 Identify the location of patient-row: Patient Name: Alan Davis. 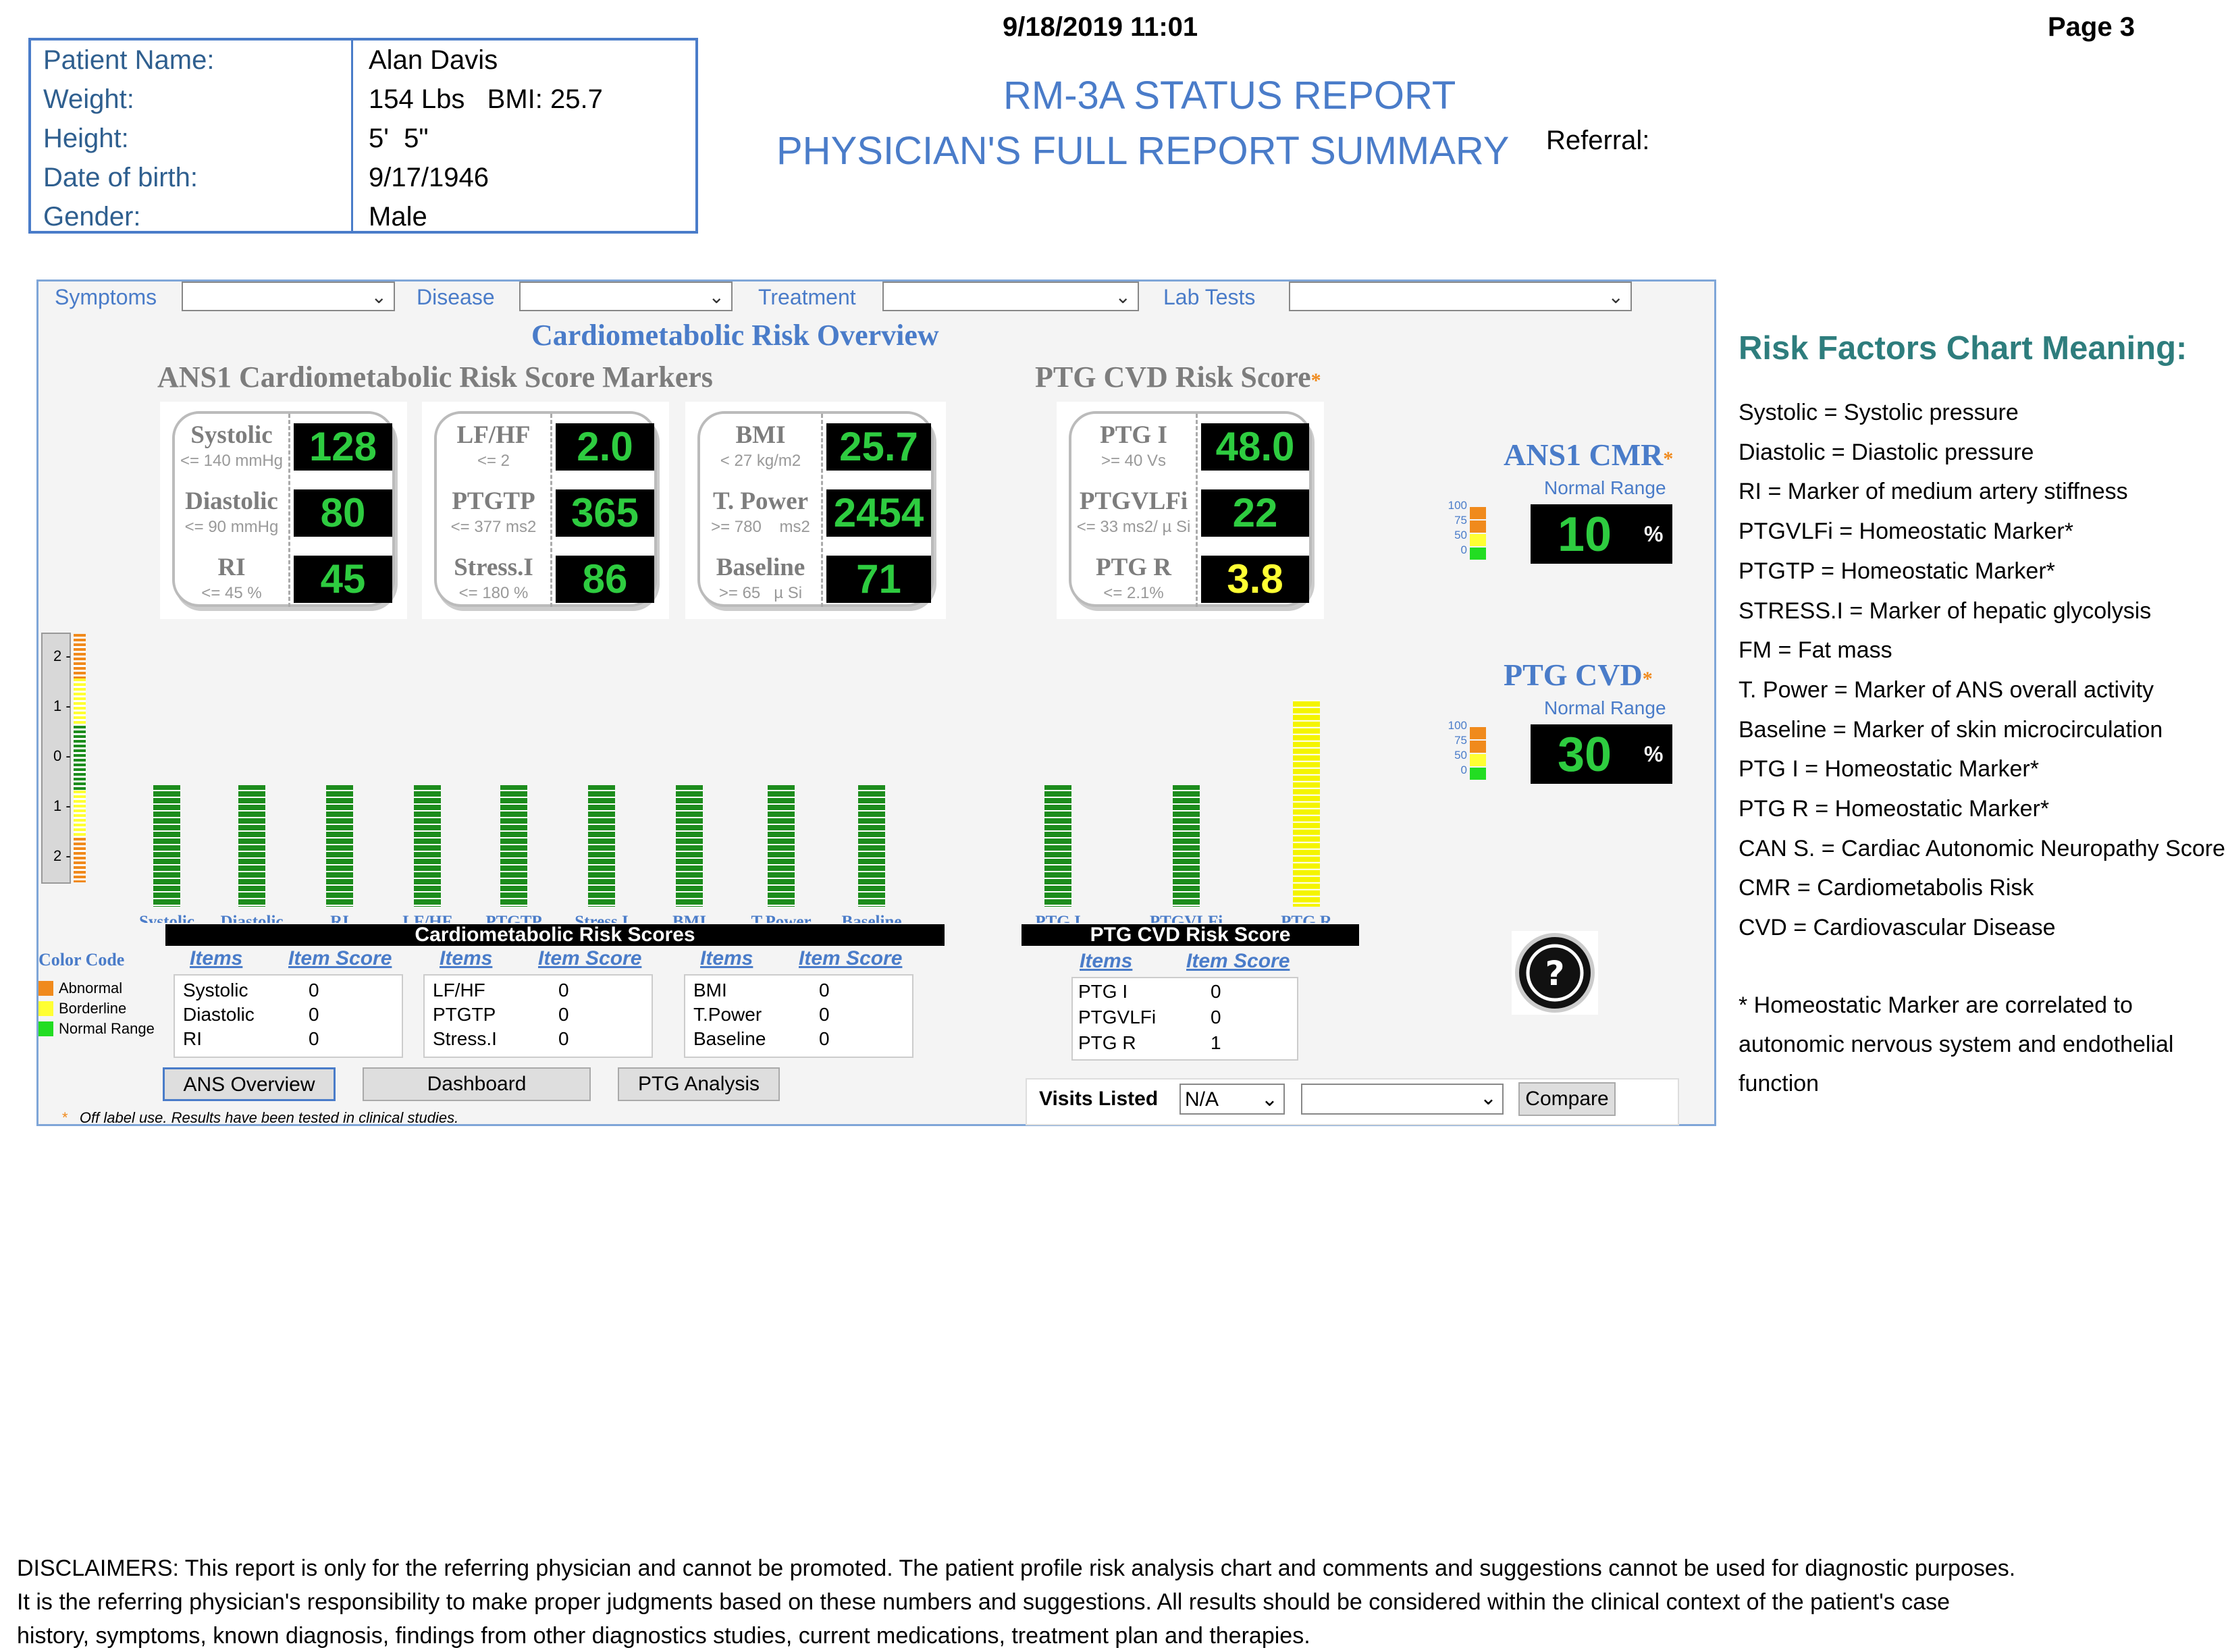
(363, 60).